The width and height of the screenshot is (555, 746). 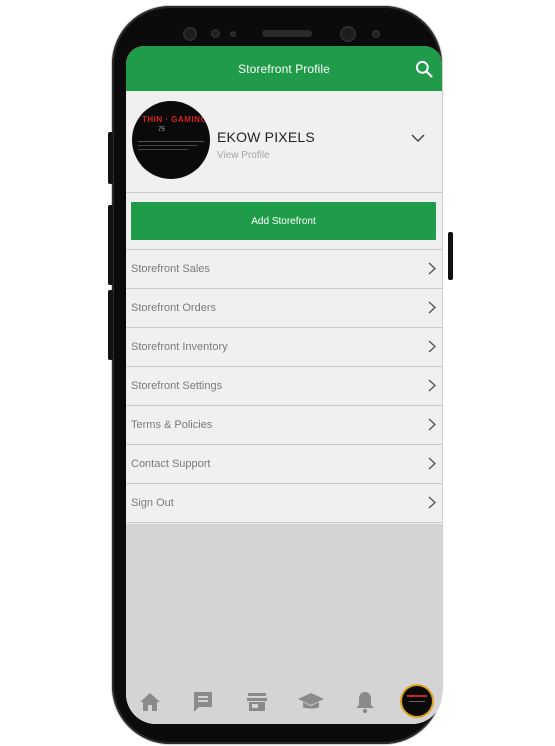 I want to click on avatar: THIN · GAMING 75, so click(x=171, y=140).